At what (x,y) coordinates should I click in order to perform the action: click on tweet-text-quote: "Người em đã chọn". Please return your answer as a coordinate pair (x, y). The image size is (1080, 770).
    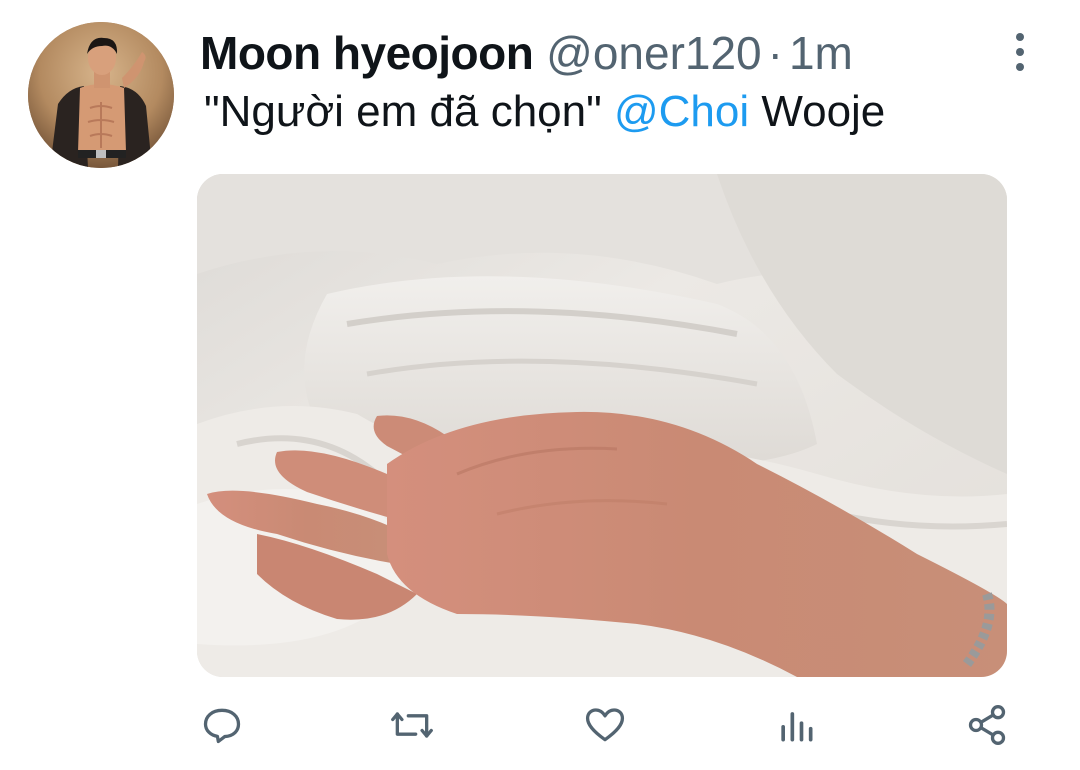
    Looking at the image, I should click on (403, 111).